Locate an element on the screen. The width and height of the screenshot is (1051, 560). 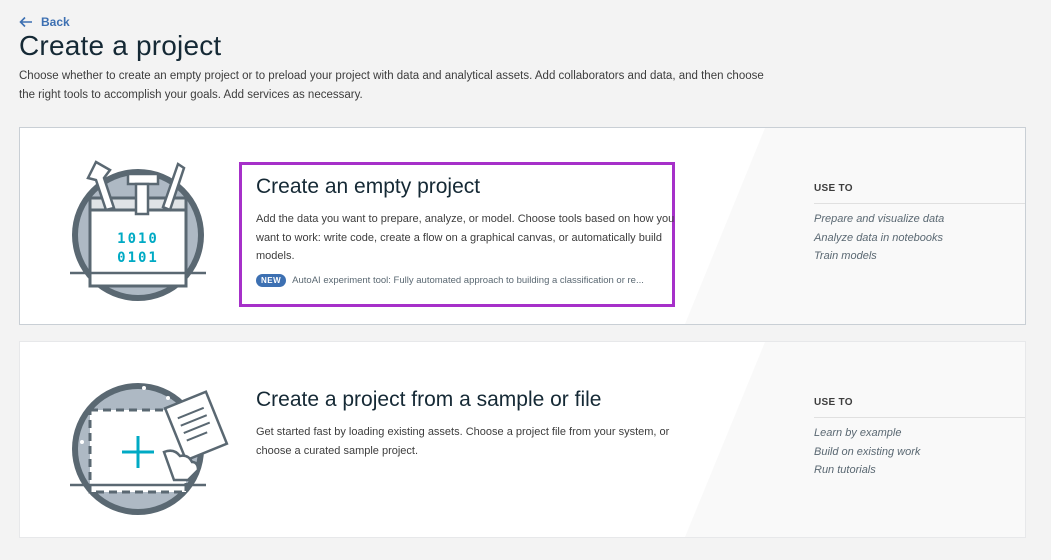
page-title: Create a project is located at coordinates (120, 45).